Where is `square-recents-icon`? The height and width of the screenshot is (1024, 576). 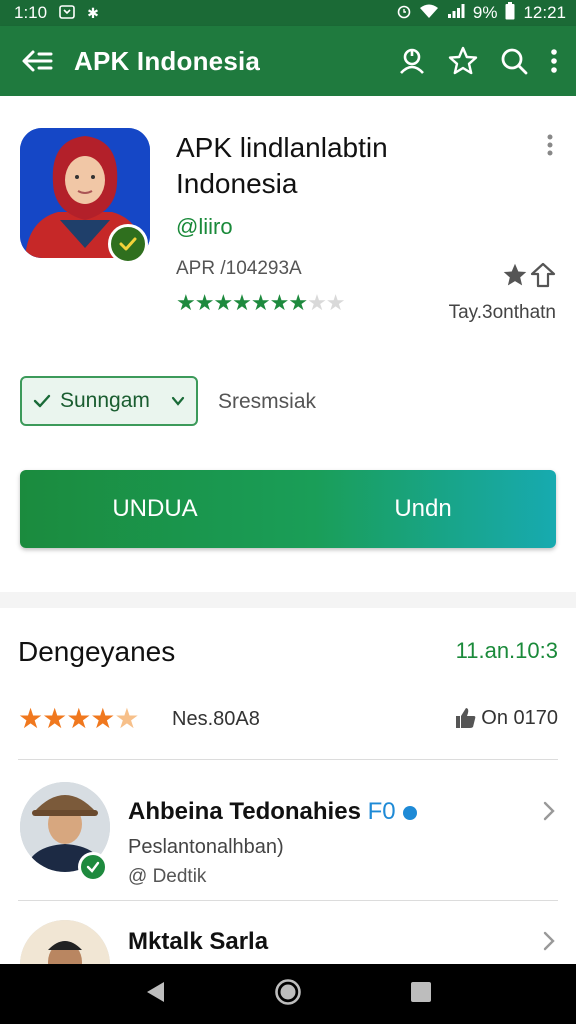 square-recents-icon is located at coordinates (421, 991).